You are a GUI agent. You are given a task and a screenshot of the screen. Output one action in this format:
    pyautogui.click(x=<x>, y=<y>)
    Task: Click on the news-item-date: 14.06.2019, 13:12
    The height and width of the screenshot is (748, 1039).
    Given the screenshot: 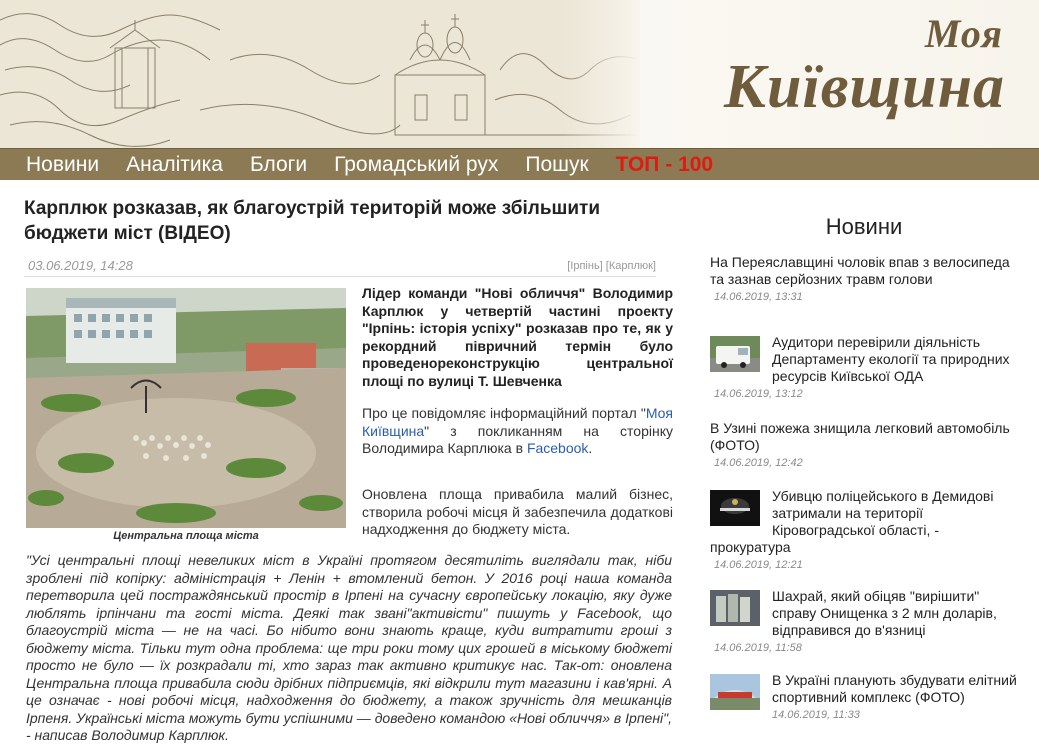 What is the action you would take?
    pyautogui.click(x=758, y=394)
    